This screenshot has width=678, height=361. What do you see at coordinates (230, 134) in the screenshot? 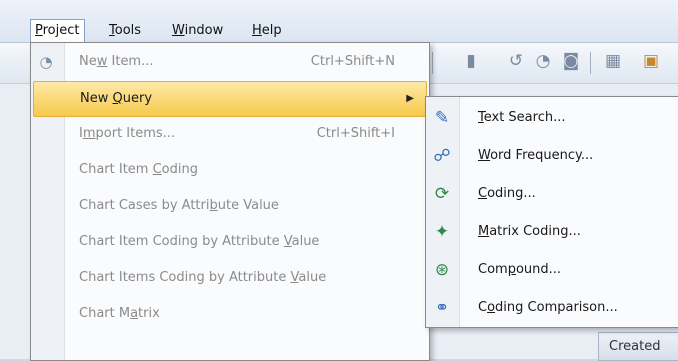
I see `project-menu-item: Import Items... Ctrl+Shift+I` at bounding box center [230, 134].